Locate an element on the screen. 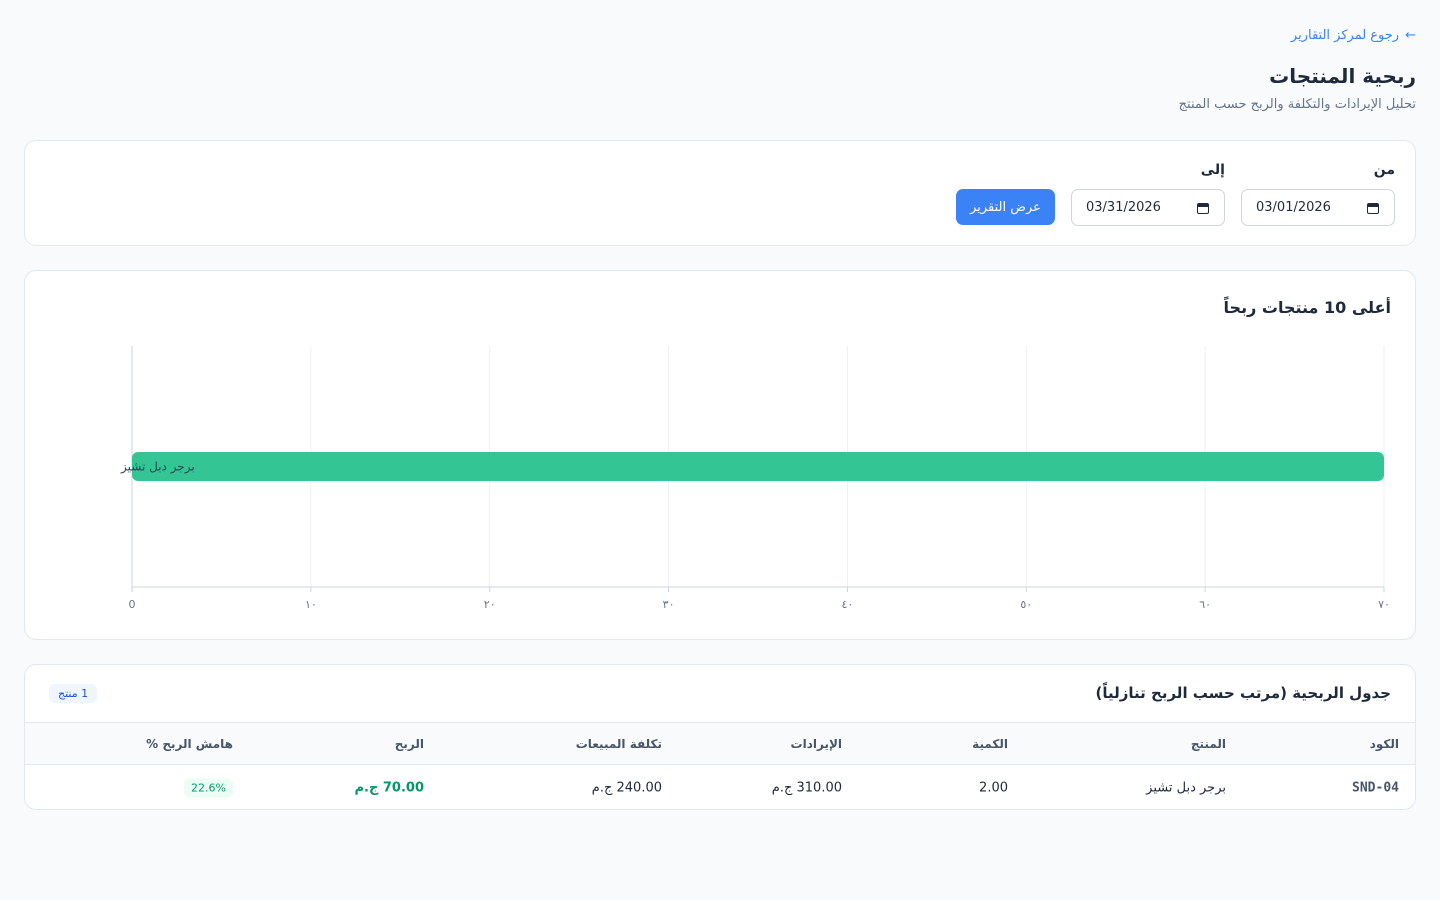 This screenshot has height=900, width=1440. back-to-reports-link: ← رجوع لمركز التقارير is located at coordinates (1353, 35).